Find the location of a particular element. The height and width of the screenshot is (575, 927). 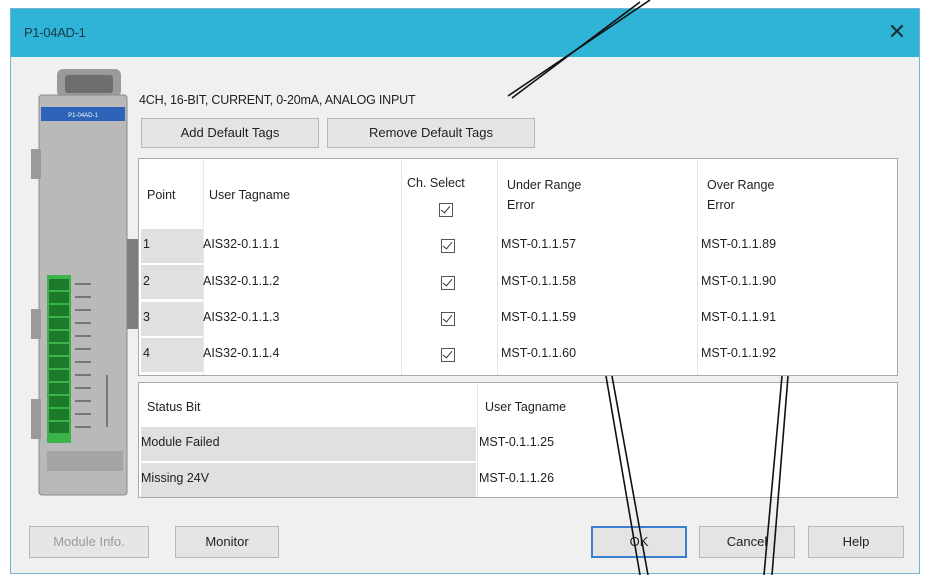

under-range-cell: MST-0.1.1.59 is located at coordinates (538, 317).